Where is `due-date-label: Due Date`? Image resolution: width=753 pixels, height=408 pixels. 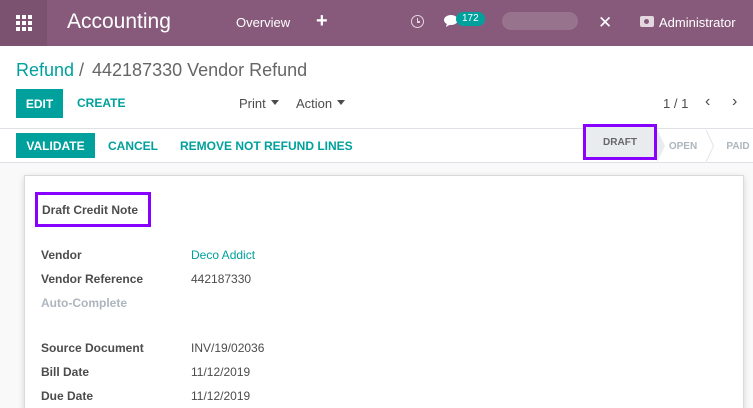
due-date-label: Due Date is located at coordinates (67, 396).